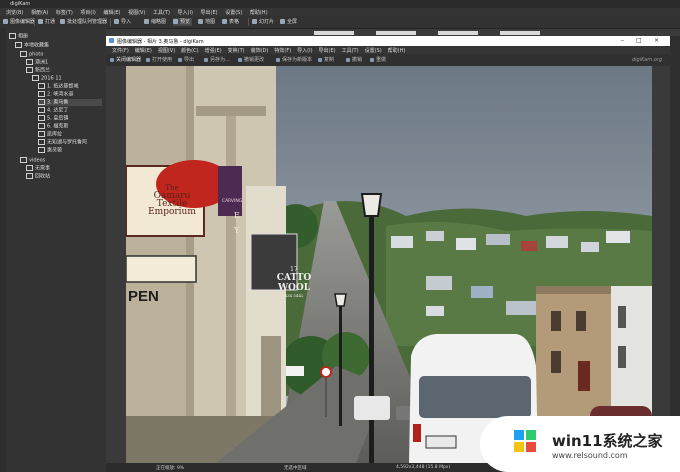  Describe the element at coordinates (622, 40) in the screenshot. I see `minimize-icon: –` at that location.